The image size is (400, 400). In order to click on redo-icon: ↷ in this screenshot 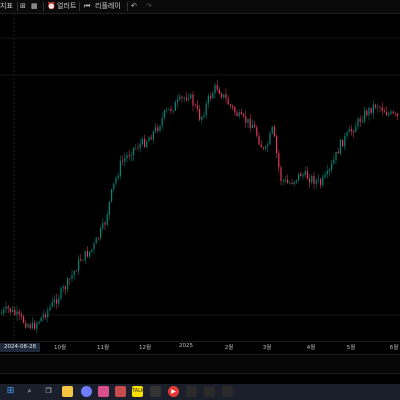, I will do `click(149, 6)`.